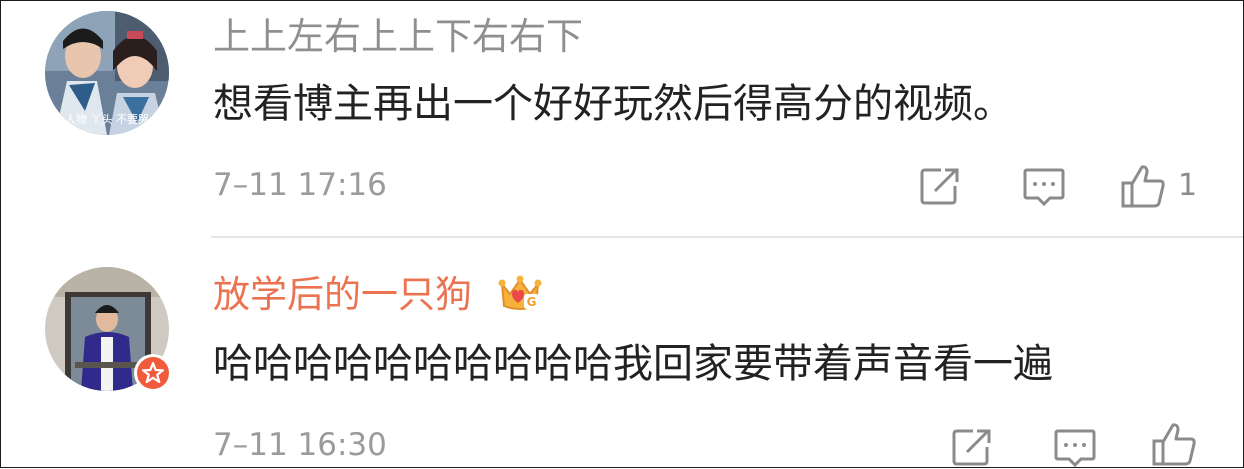 The height and width of the screenshot is (469, 1244). I want to click on username: 放学后的一只狗 G, so click(377, 295).